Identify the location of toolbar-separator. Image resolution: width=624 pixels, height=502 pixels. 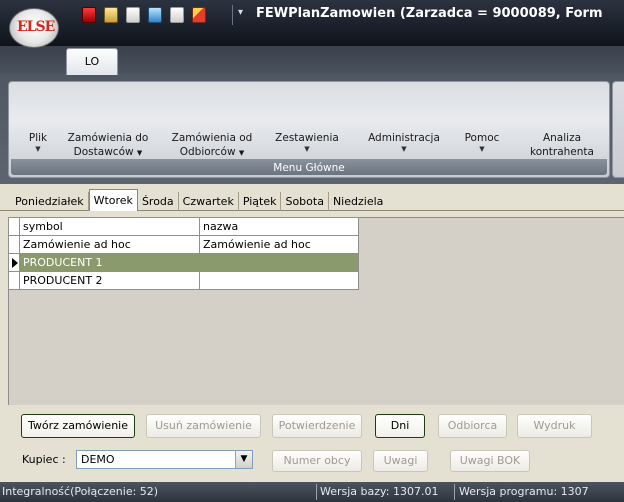
(232, 15).